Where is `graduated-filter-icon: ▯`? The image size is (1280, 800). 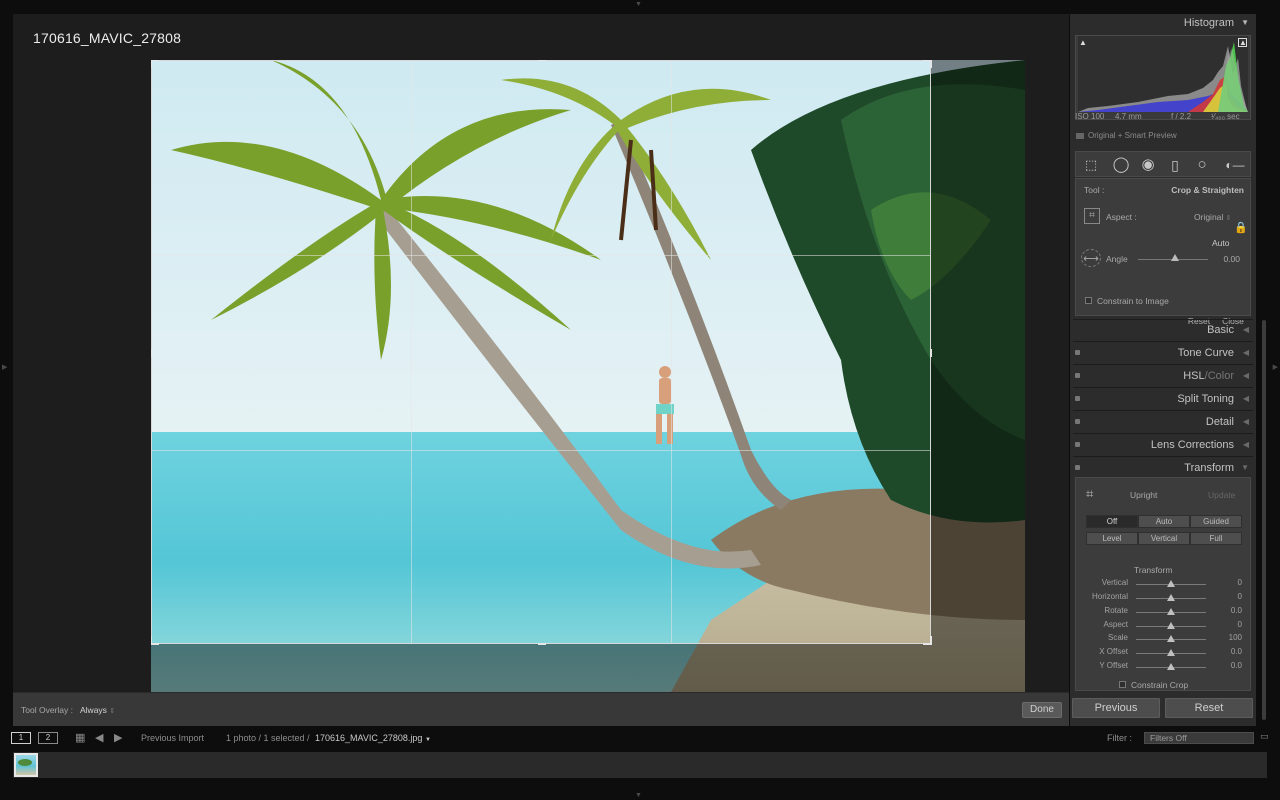
graduated-filter-icon: ▯ is located at coordinates (1175, 165).